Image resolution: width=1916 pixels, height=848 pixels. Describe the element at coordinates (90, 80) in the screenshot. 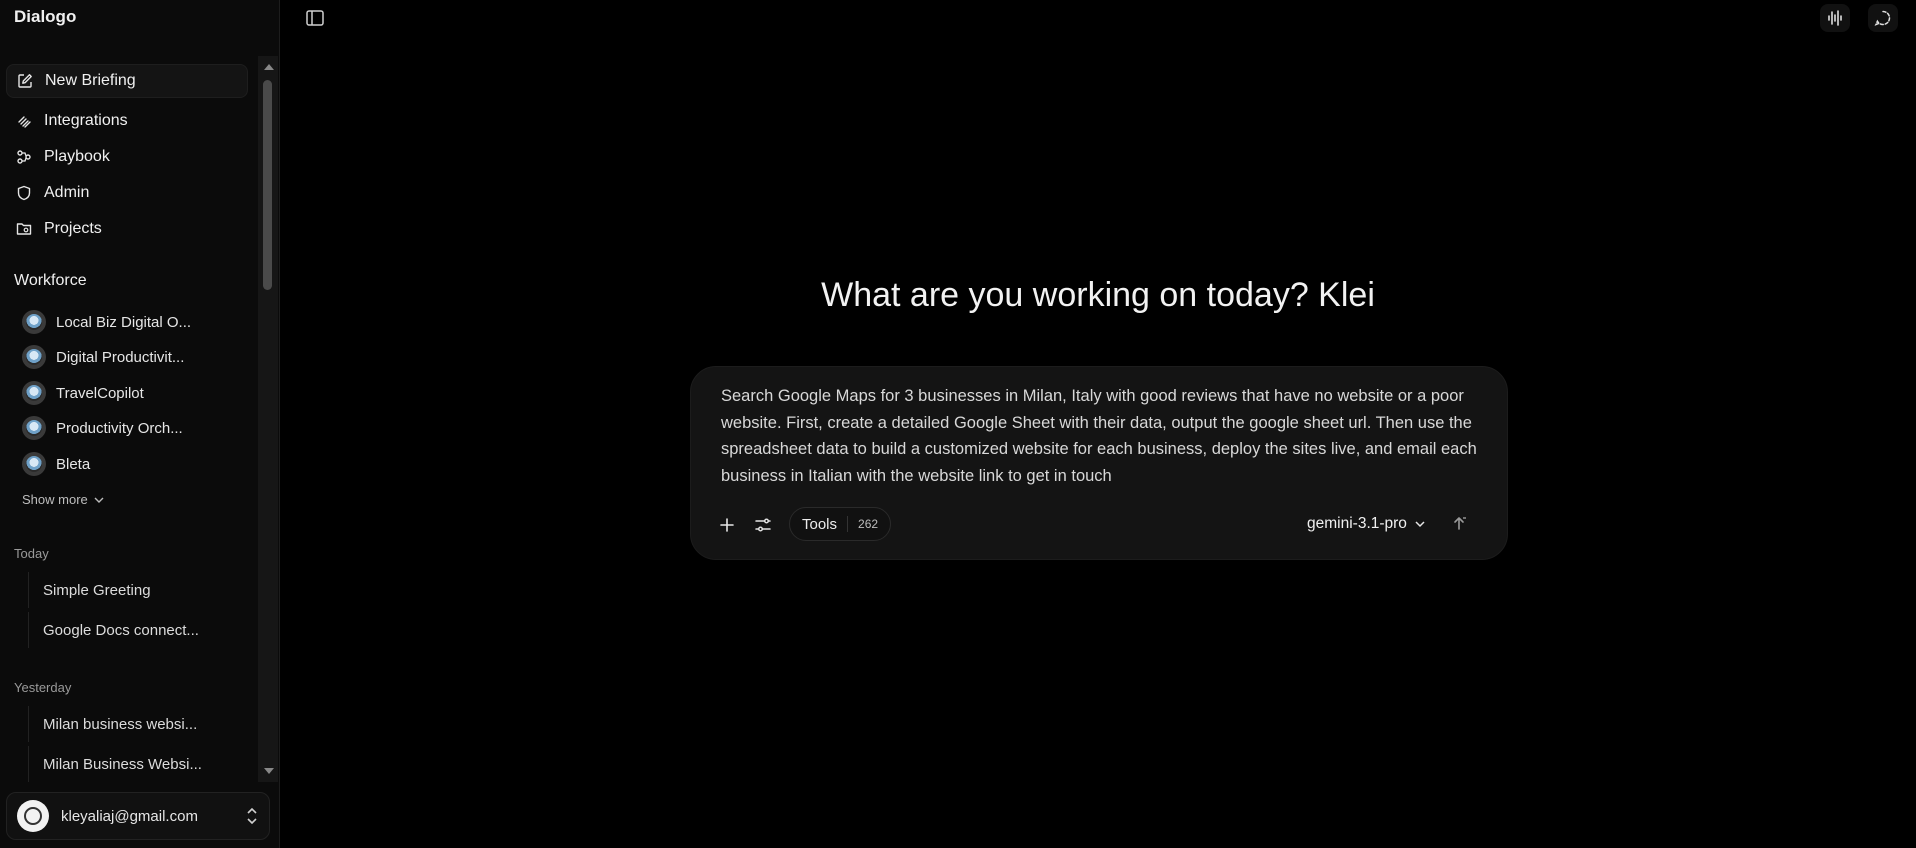

I see `nav-label: New Briefing` at that location.